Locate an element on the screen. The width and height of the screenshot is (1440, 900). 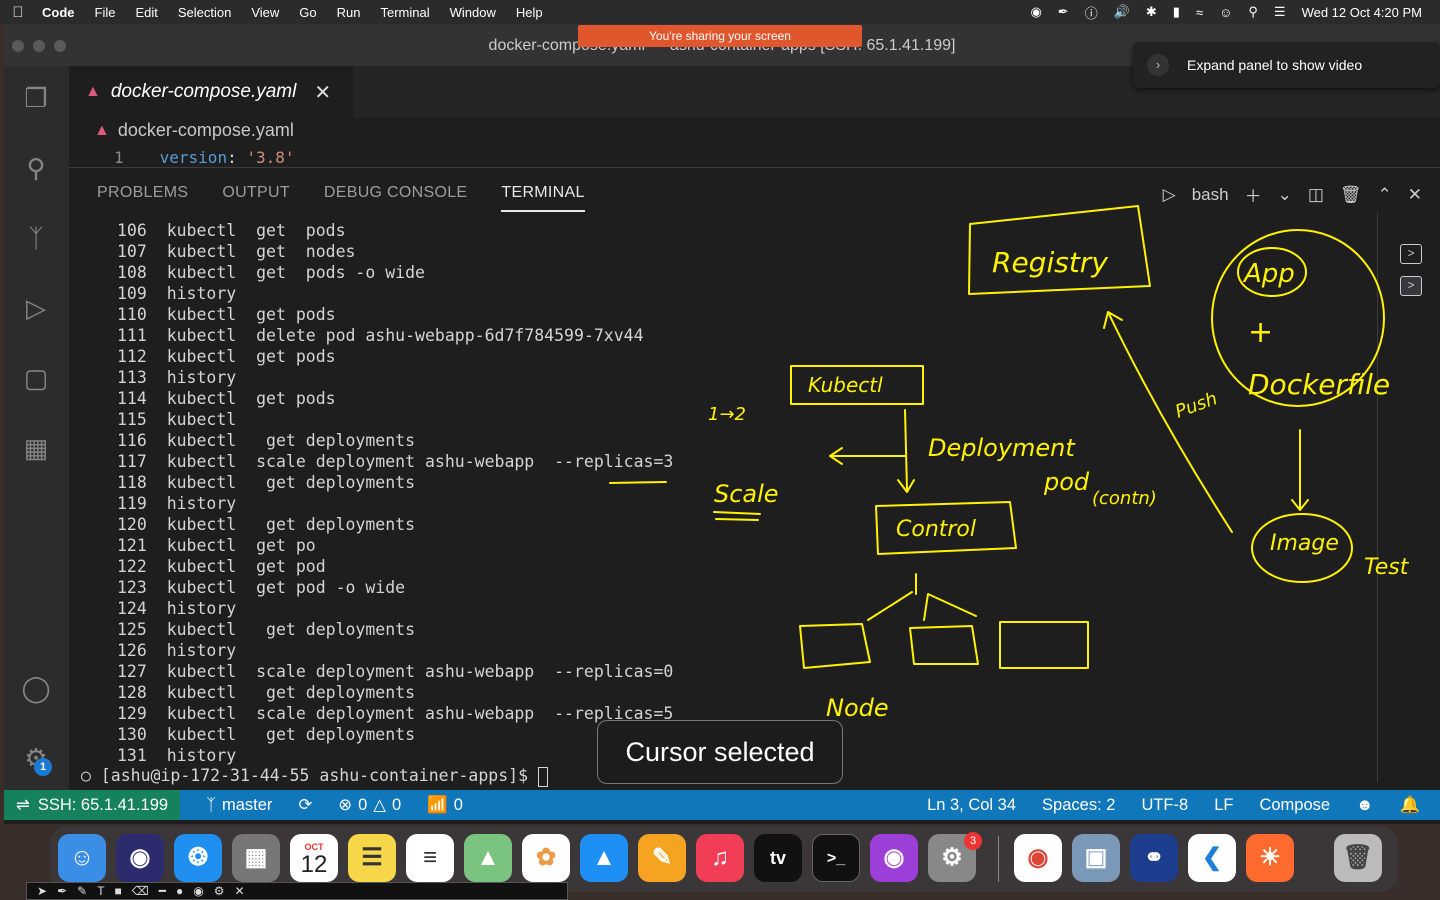
accounts-icon: ◯ is located at coordinates (36, 688).